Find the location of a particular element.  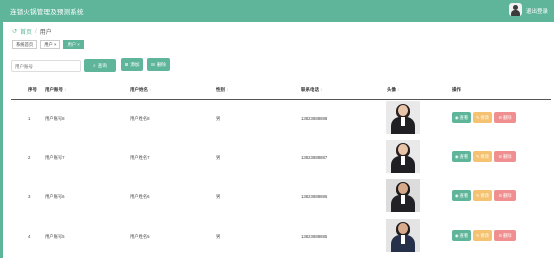

header-phone: 联系电话↕ is located at coordinates (311, 90).